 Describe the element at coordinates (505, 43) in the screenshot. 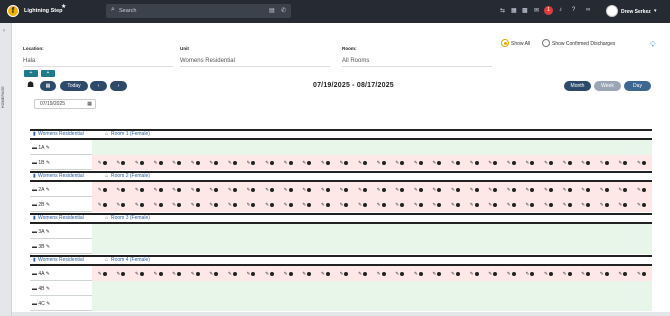

I see `show-all-radio` at that location.